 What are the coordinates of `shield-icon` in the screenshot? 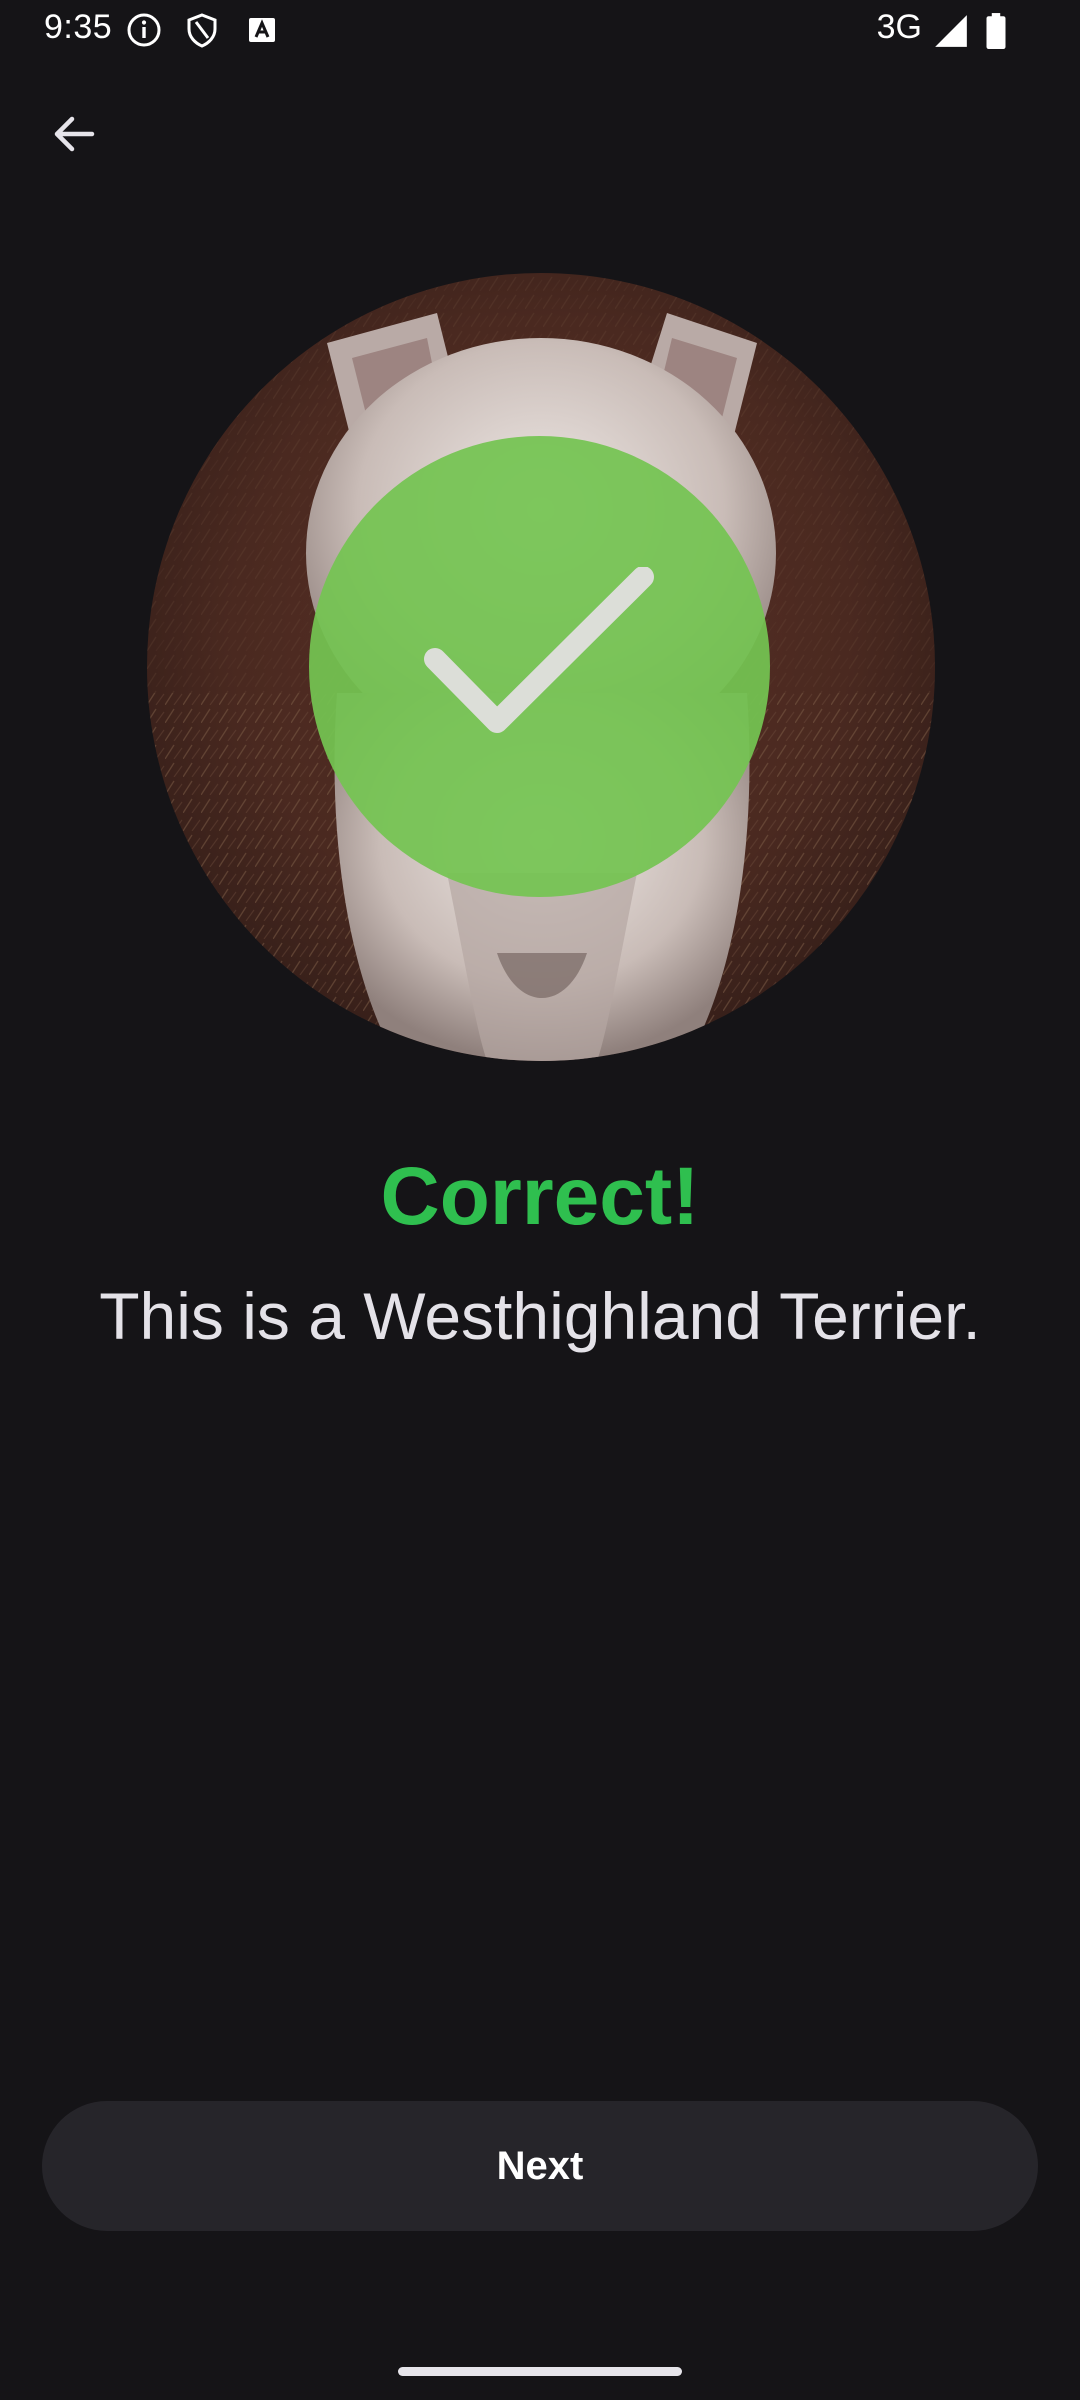 It's located at (202, 30).